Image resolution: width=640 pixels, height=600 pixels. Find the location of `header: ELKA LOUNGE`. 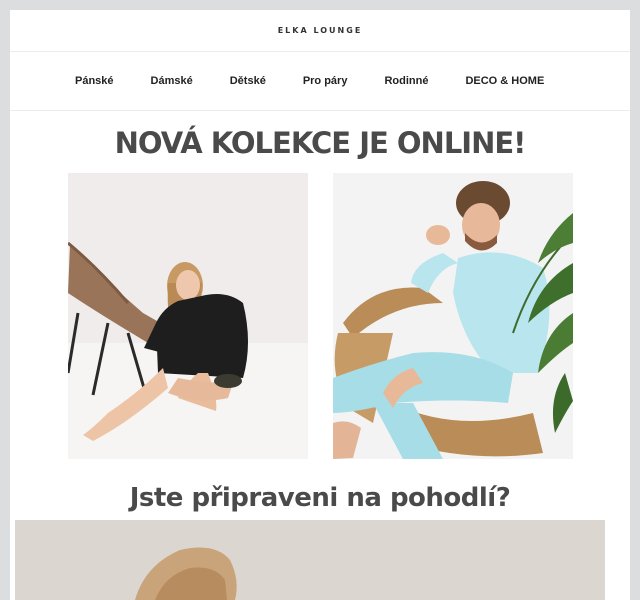

header: ELKA LOUNGE is located at coordinates (320, 31).